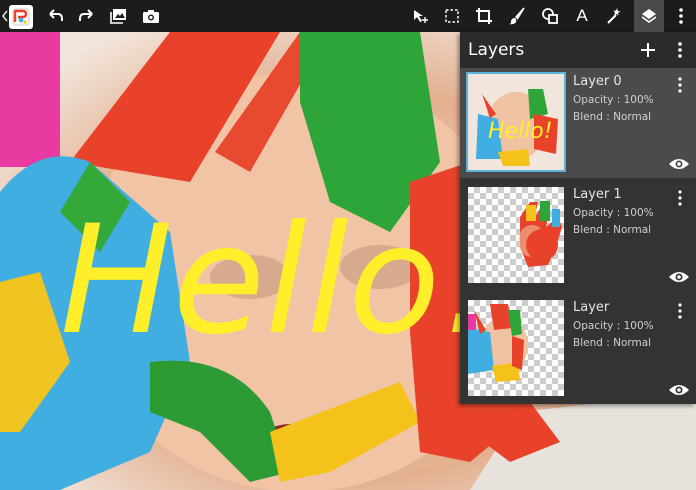 The height and width of the screenshot is (490, 696). I want to click on layer-name: Layer 1, so click(597, 194).